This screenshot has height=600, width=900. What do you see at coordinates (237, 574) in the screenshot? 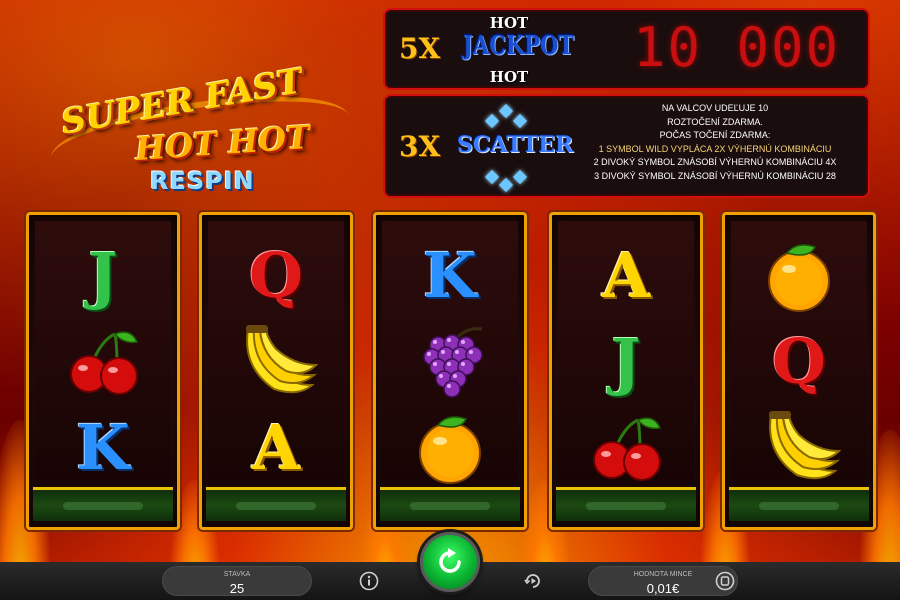
I see `bet-label: STAVKA` at bounding box center [237, 574].